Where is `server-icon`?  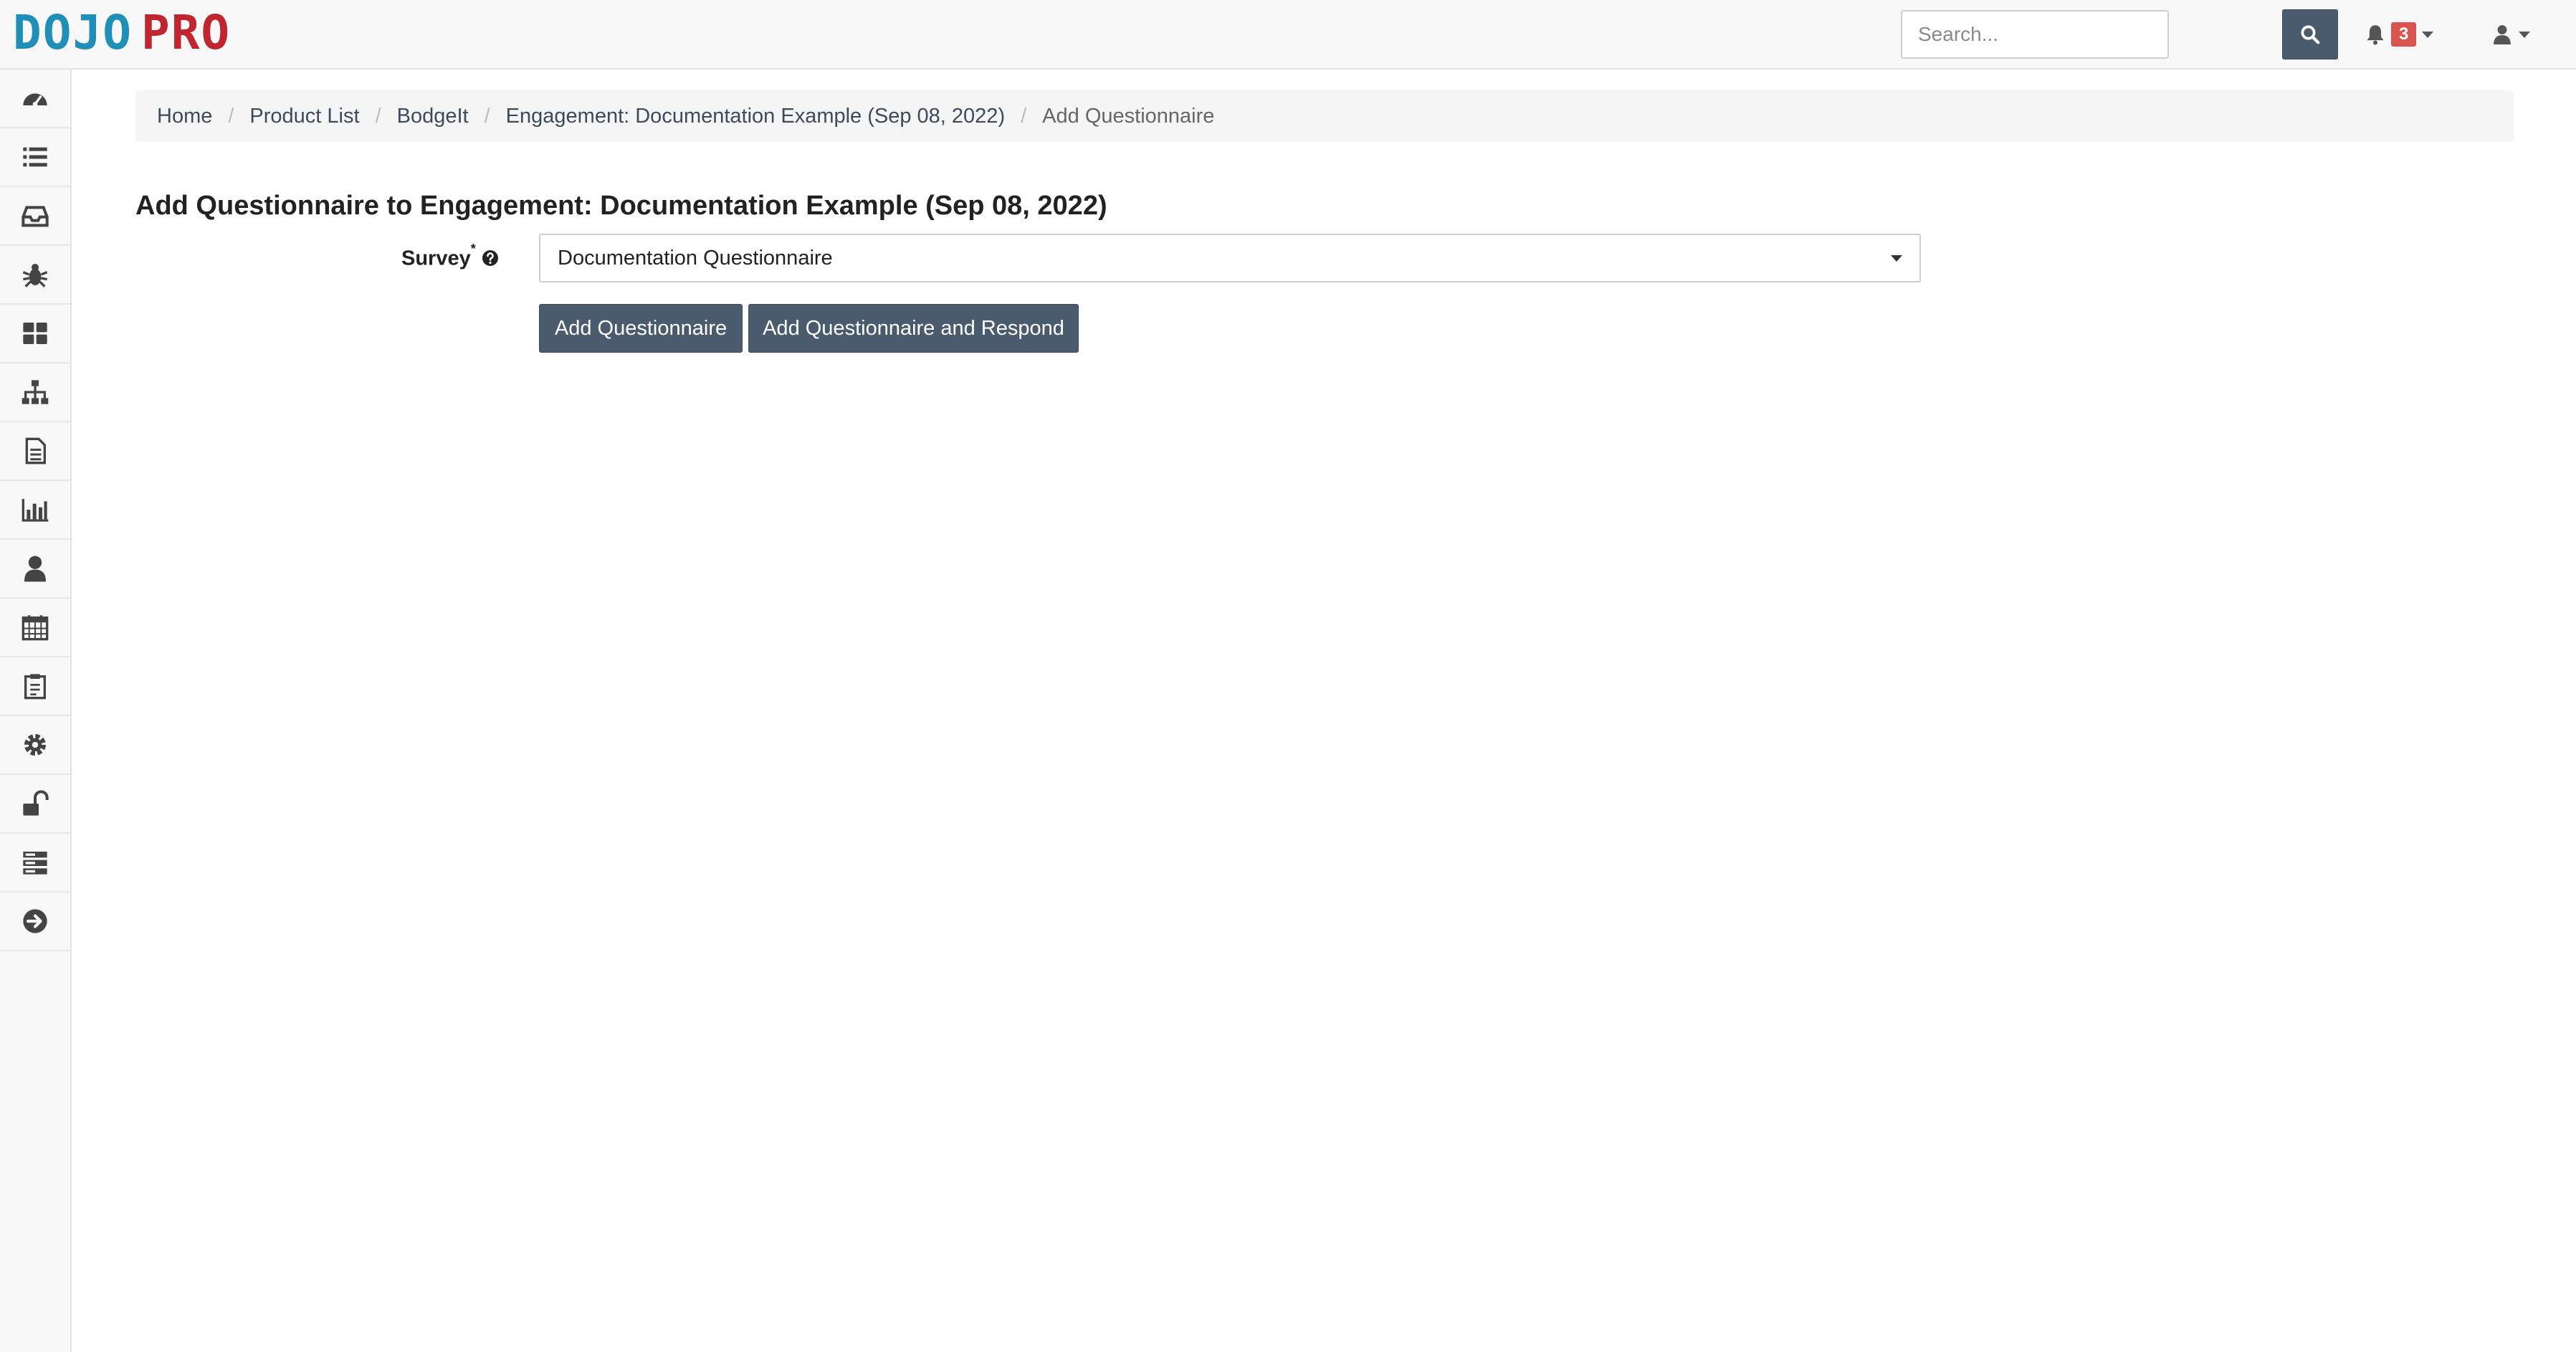
server-icon is located at coordinates (35, 863).